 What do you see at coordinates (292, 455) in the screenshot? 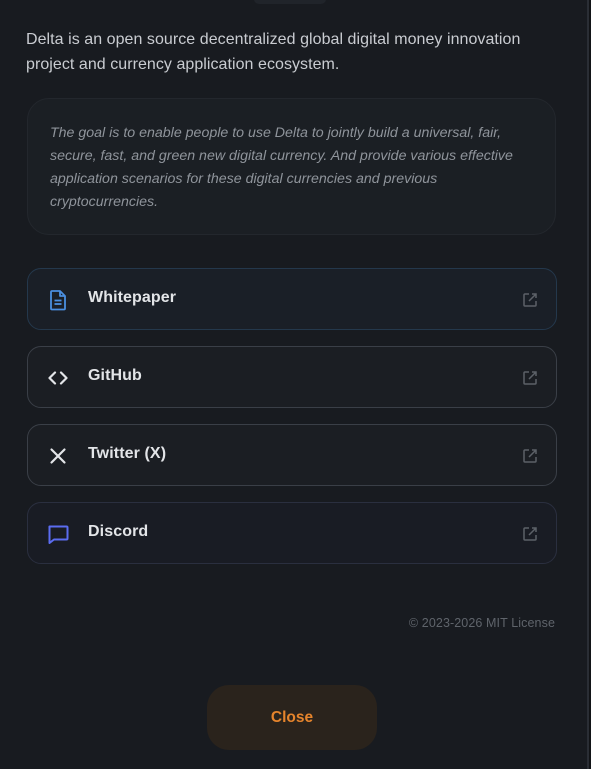
I see `twitter-link: Twitter (X)` at bounding box center [292, 455].